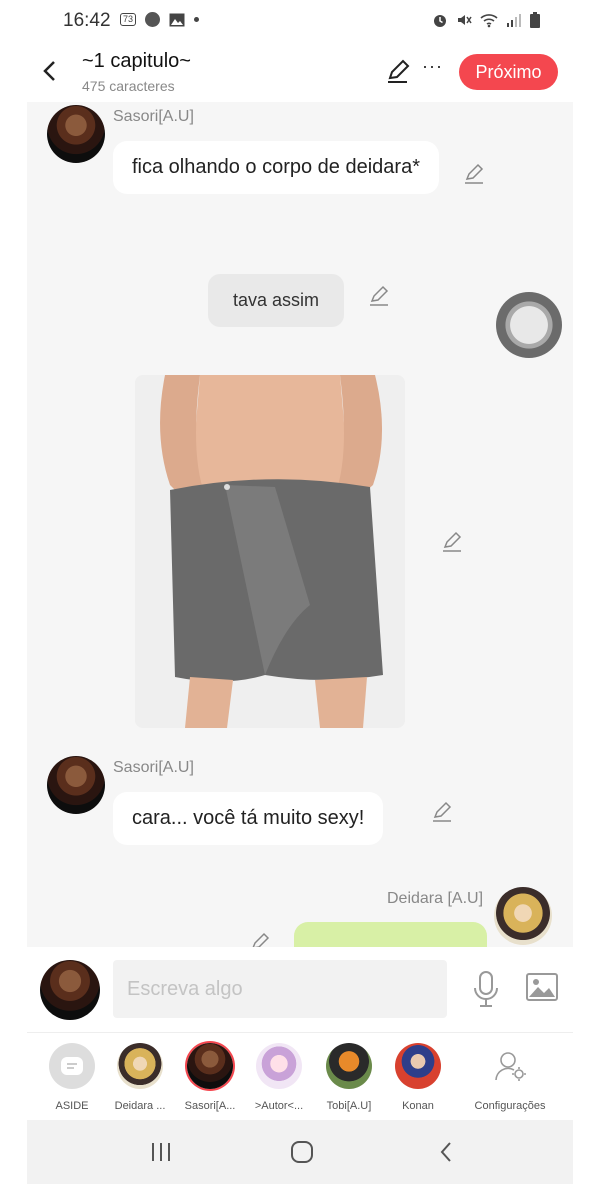  Describe the element at coordinates (300, 71) in the screenshot. I see `header: ~1 capitulo~ 475 caracteres ··· Próximo` at that location.